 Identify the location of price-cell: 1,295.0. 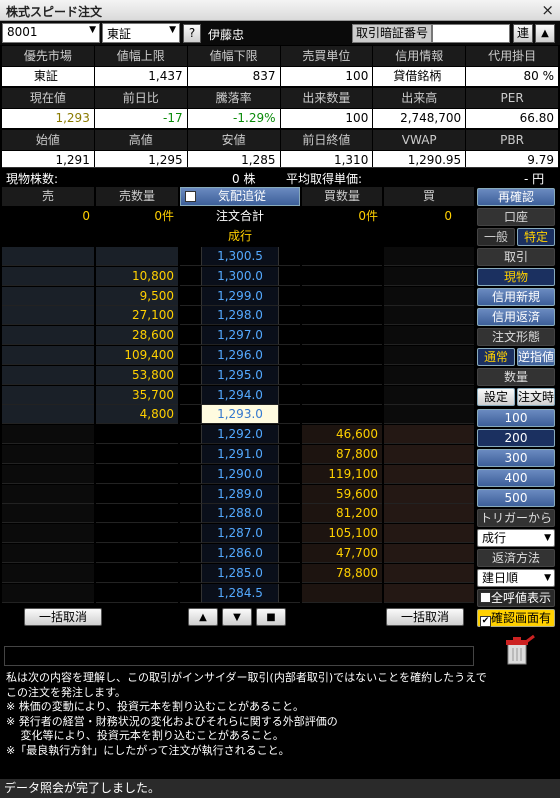
(240, 375).